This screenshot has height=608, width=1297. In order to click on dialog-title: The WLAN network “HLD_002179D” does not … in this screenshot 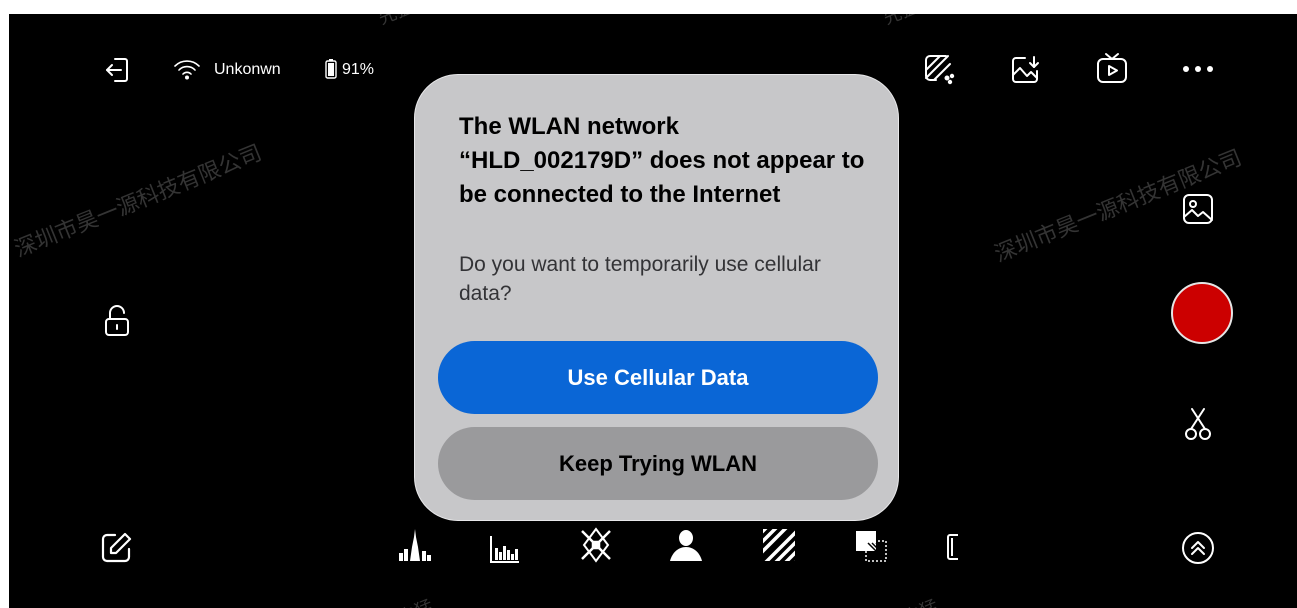, I will do `click(662, 160)`.